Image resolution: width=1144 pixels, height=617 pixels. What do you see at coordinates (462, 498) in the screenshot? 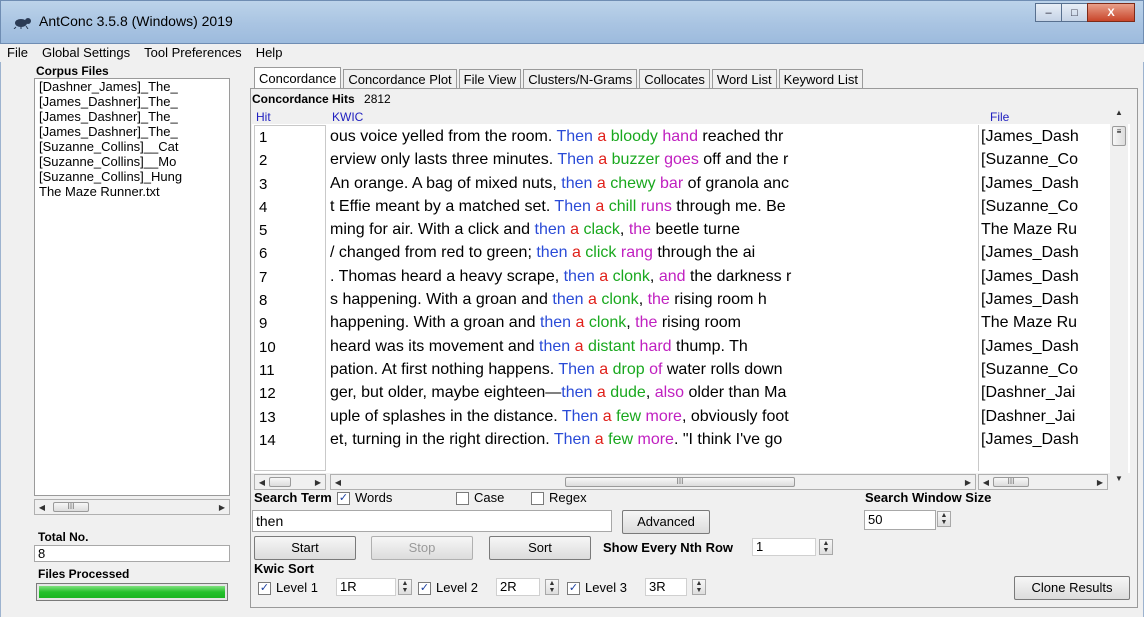
I see `case-checkbox` at bounding box center [462, 498].